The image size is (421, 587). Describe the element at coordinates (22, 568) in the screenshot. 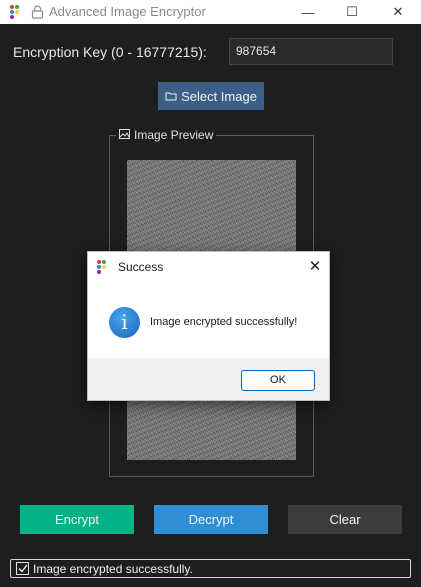

I see `checkmark-icon` at that location.